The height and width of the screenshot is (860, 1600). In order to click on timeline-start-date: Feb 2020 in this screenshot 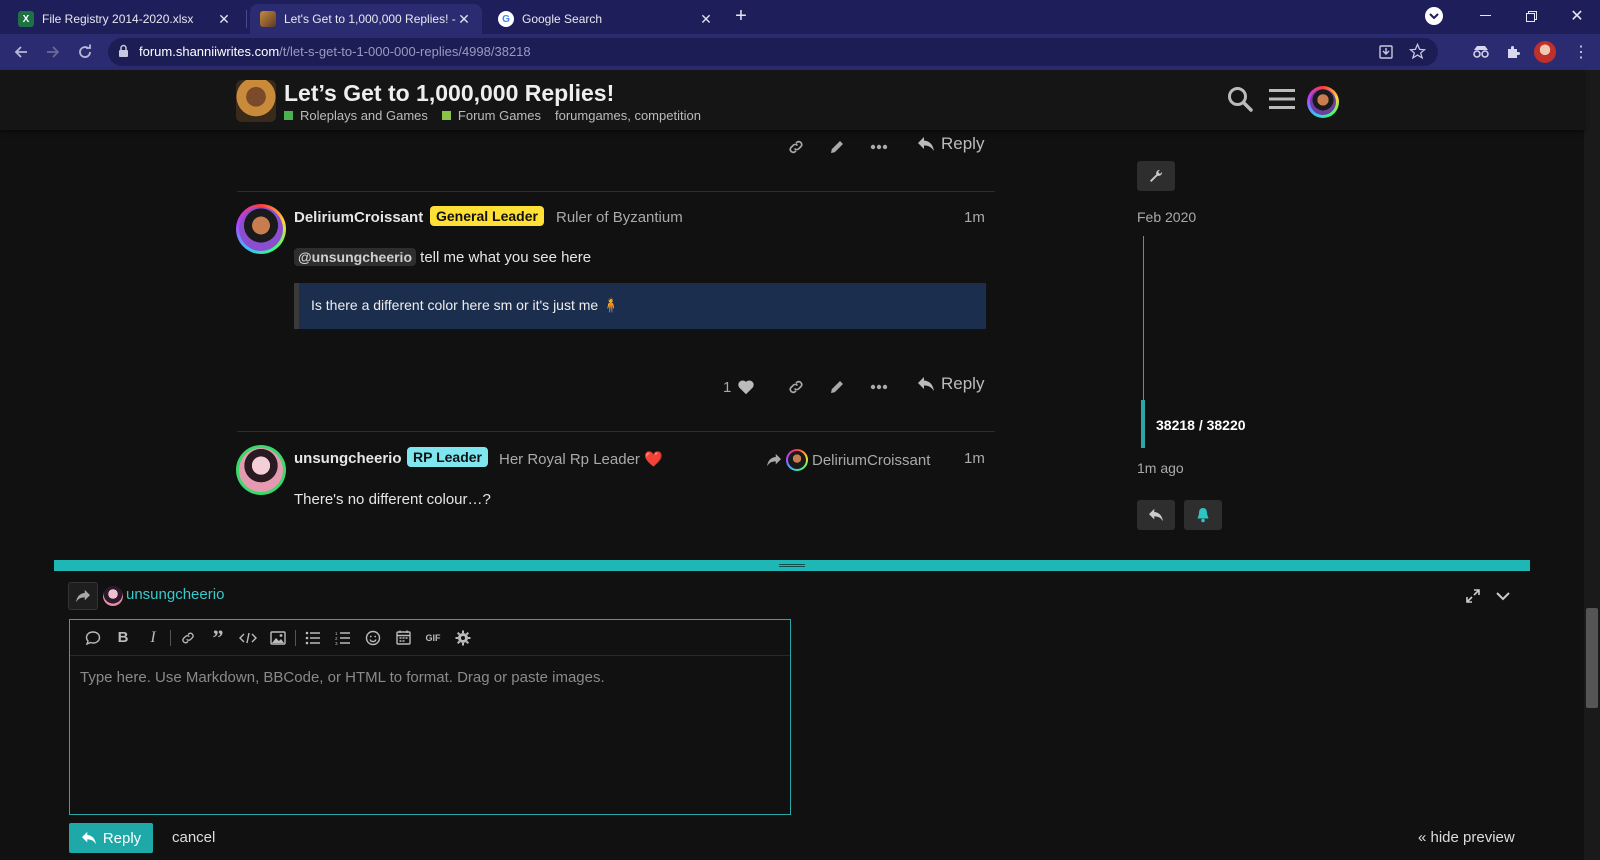, I will do `click(1166, 217)`.